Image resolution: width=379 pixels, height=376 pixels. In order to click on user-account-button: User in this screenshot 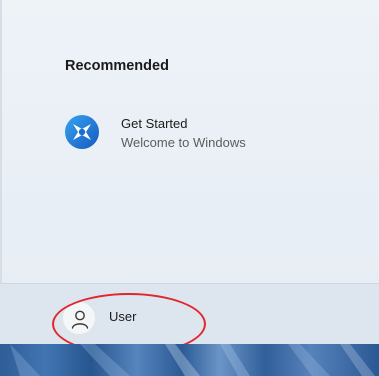, I will do `click(122, 317)`.